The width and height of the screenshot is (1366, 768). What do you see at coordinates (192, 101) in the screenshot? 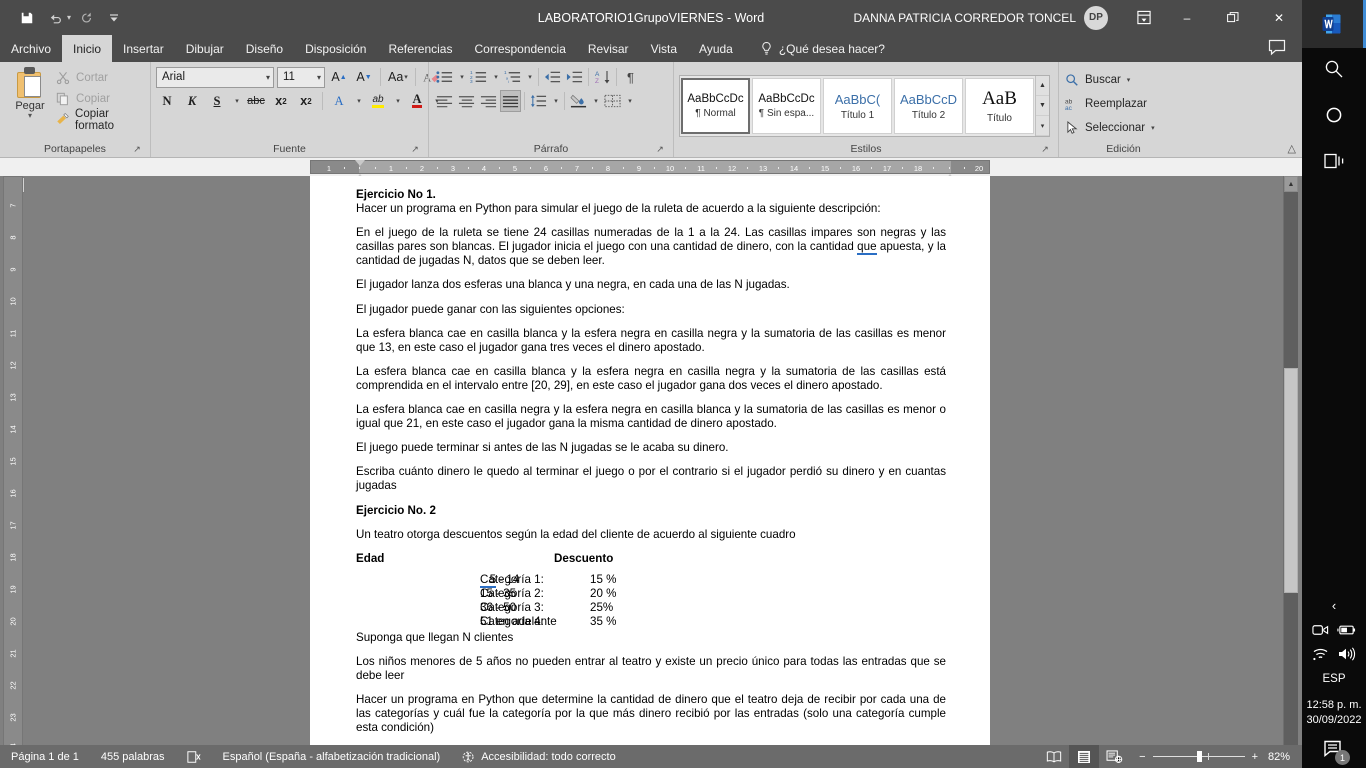
I see `italic-button: K` at bounding box center [192, 101].